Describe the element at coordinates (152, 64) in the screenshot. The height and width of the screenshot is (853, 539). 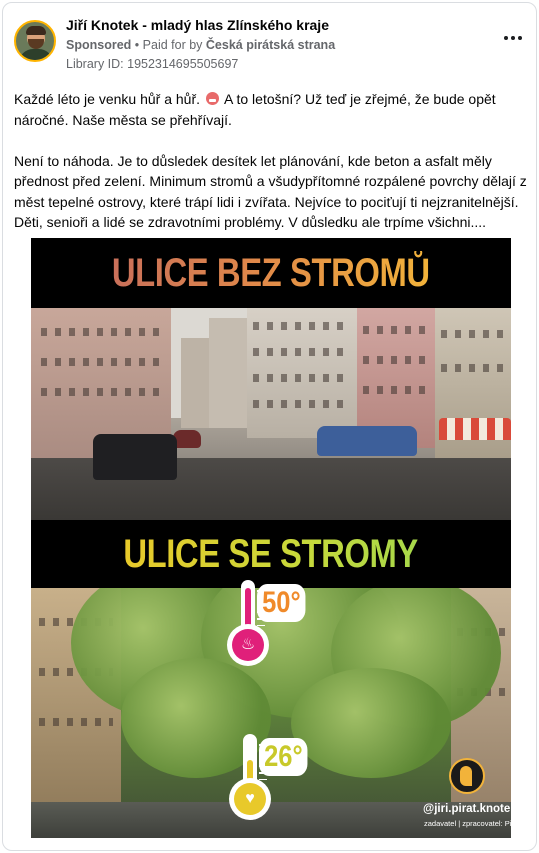
I see `library-id: Library ID: 1952314695505697` at that location.